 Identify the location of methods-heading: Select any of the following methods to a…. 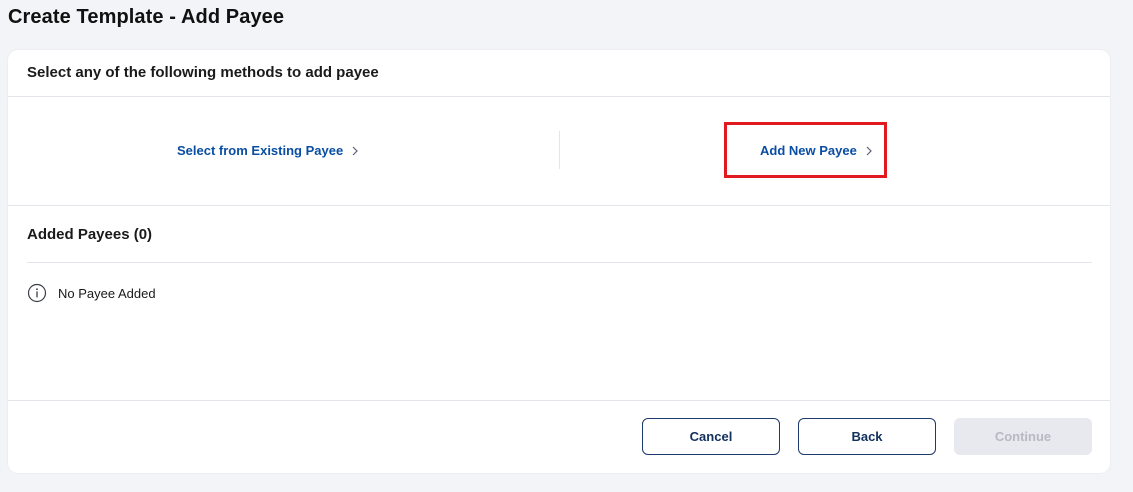
(203, 72).